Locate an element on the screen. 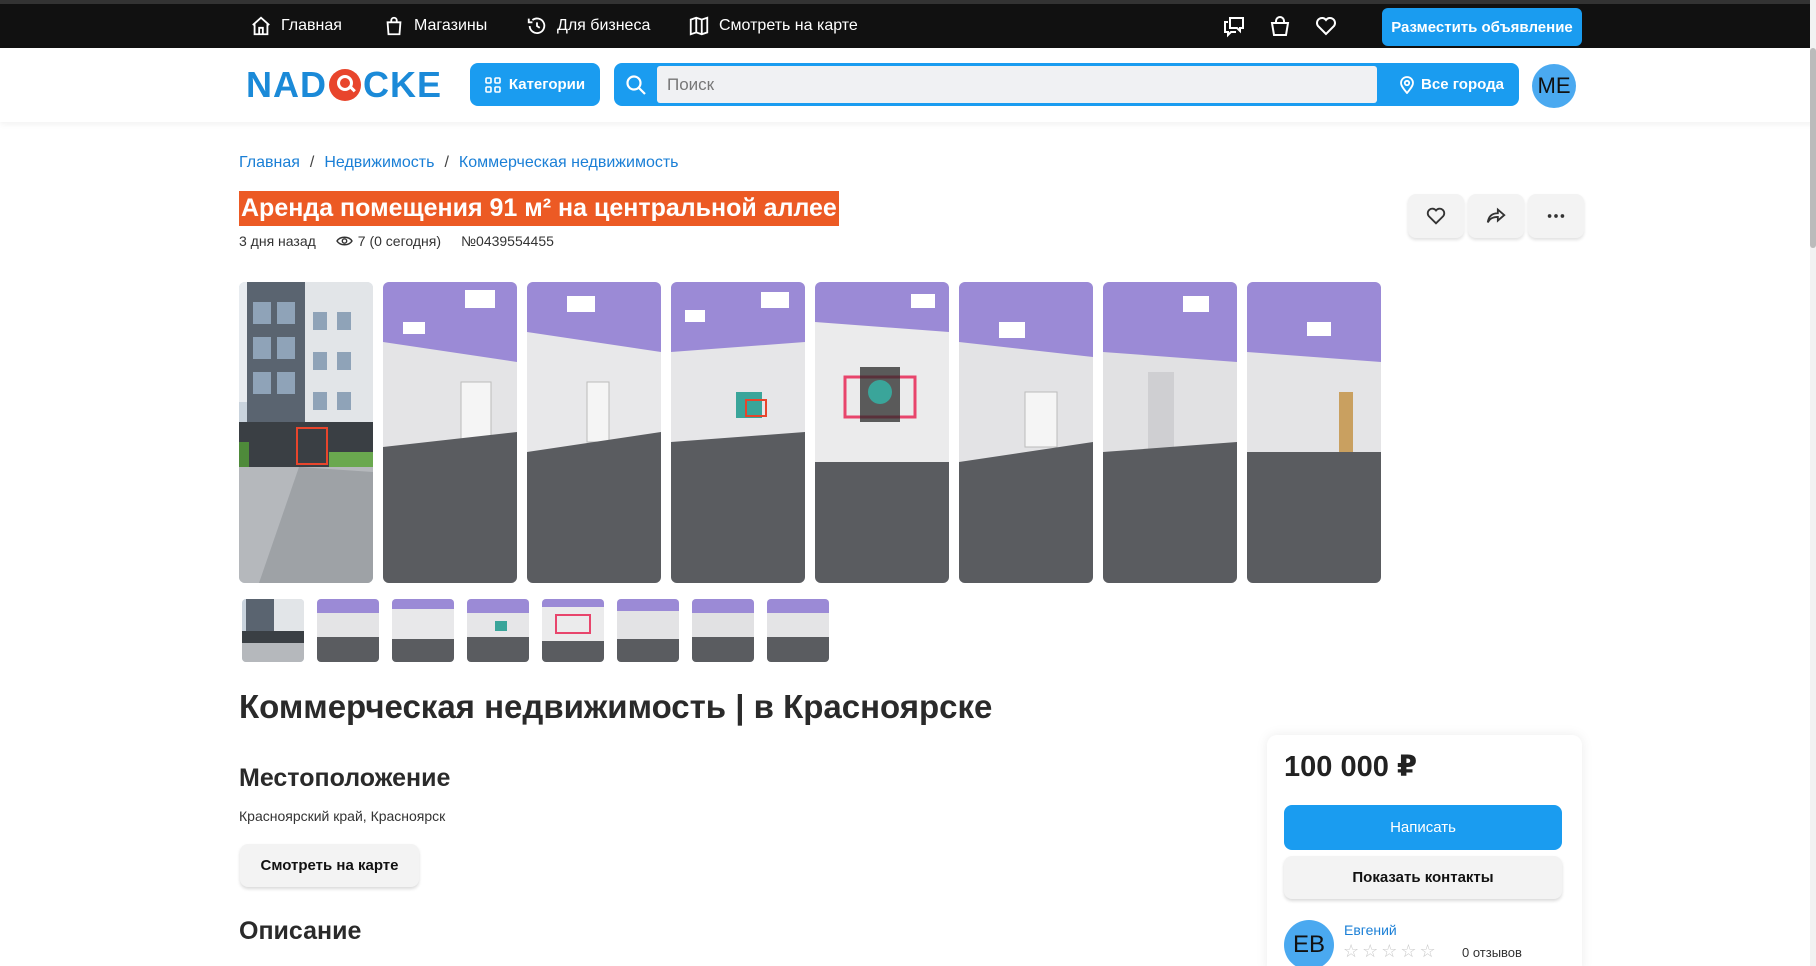 Image resolution: width=1816 pixels, height=966 pixels. breadcrumb-commercial: Коммерческая недвижимость is located at coordinates (569, 163).